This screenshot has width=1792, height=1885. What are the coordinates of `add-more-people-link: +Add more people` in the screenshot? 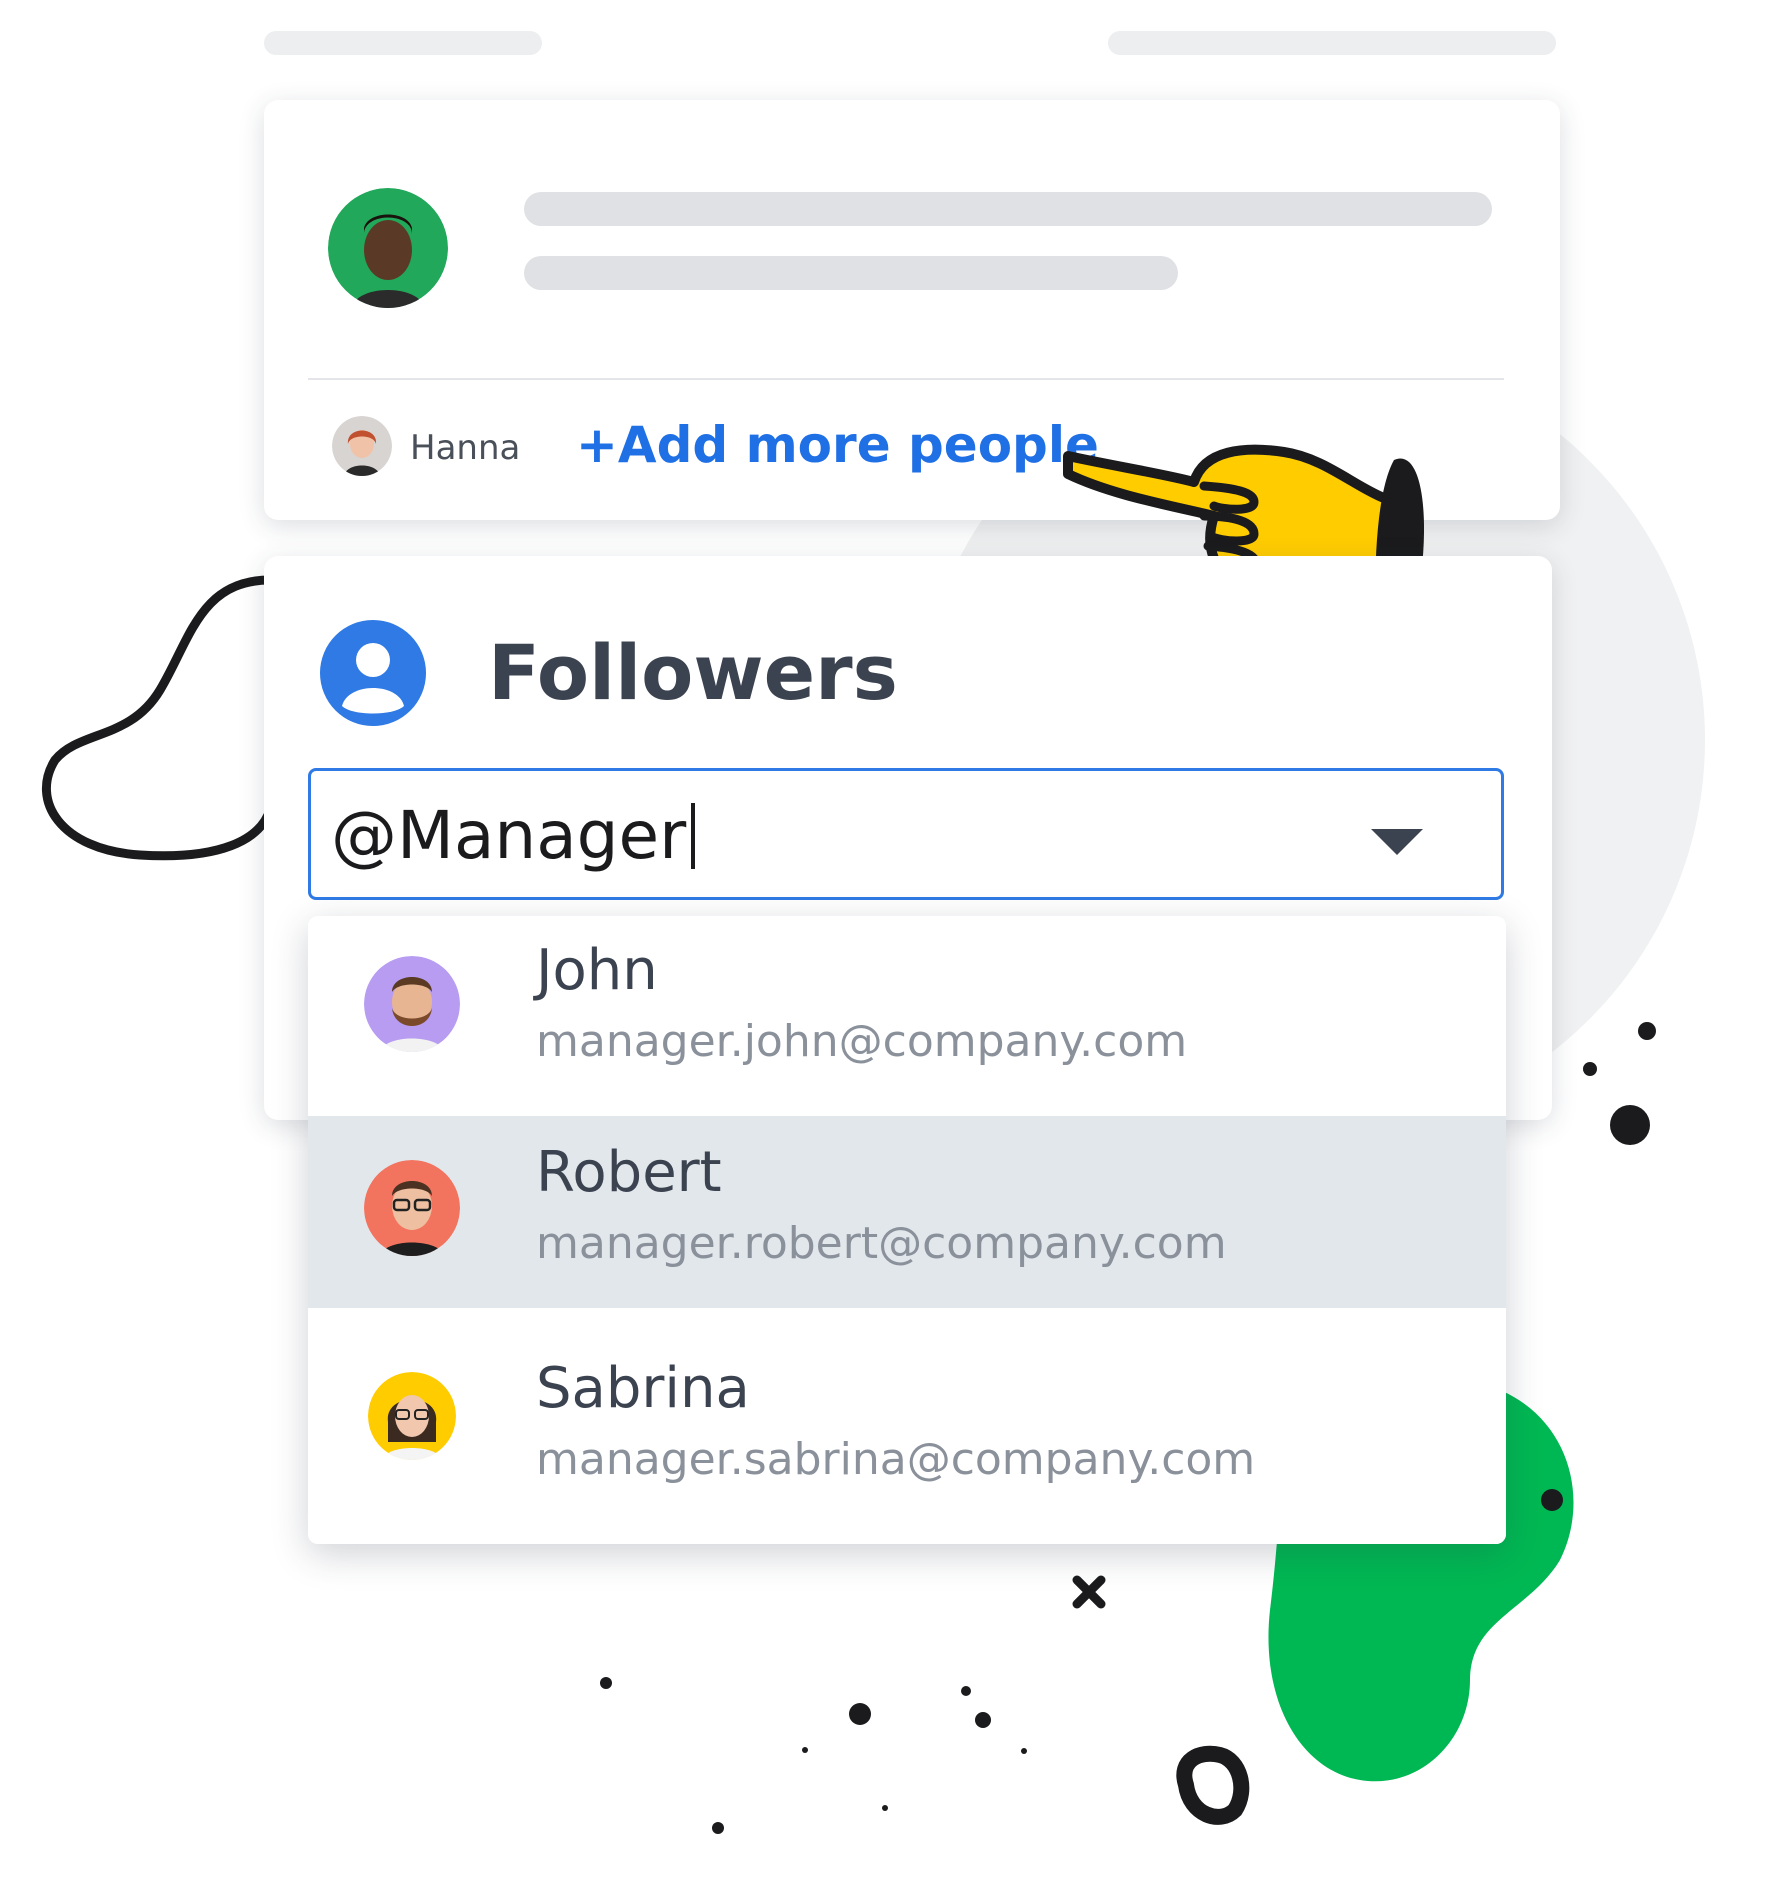 It's located at (837, 445).